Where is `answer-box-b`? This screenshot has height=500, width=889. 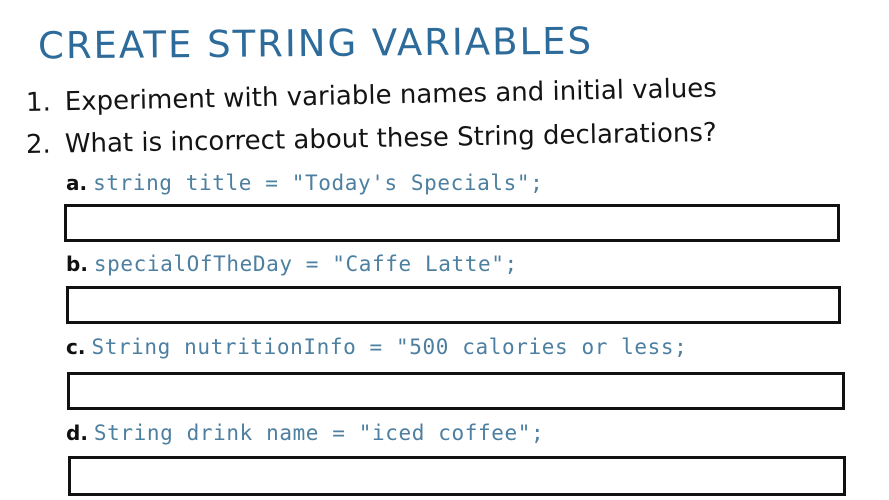 answer-box-b is located at coordinates (453, 305).